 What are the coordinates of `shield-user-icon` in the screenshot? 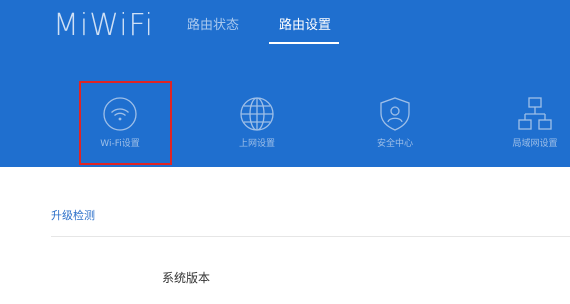 It's located at (395, 114).